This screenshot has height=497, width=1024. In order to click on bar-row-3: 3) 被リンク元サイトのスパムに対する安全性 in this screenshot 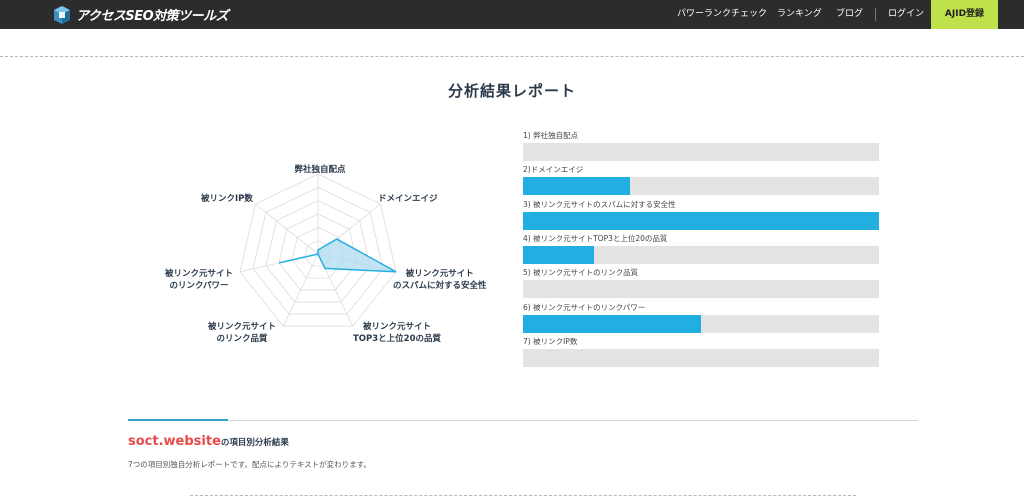, I will do `click(701, 214)`.